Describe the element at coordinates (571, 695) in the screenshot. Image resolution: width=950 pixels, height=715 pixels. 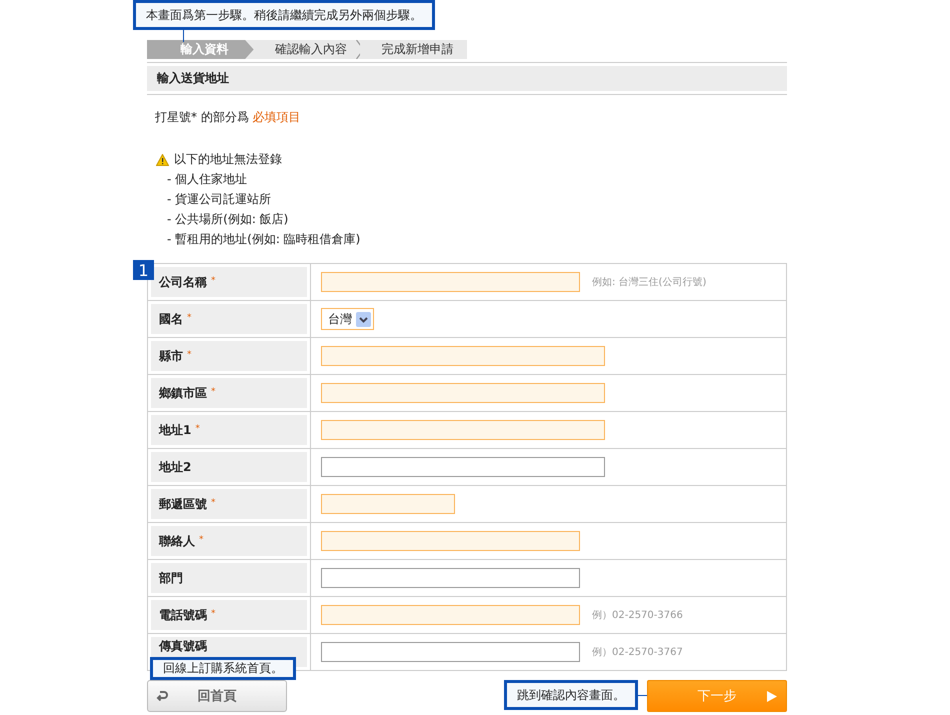
I see `next-step-tooltip: 跳到確認內容畫面。` at that location.